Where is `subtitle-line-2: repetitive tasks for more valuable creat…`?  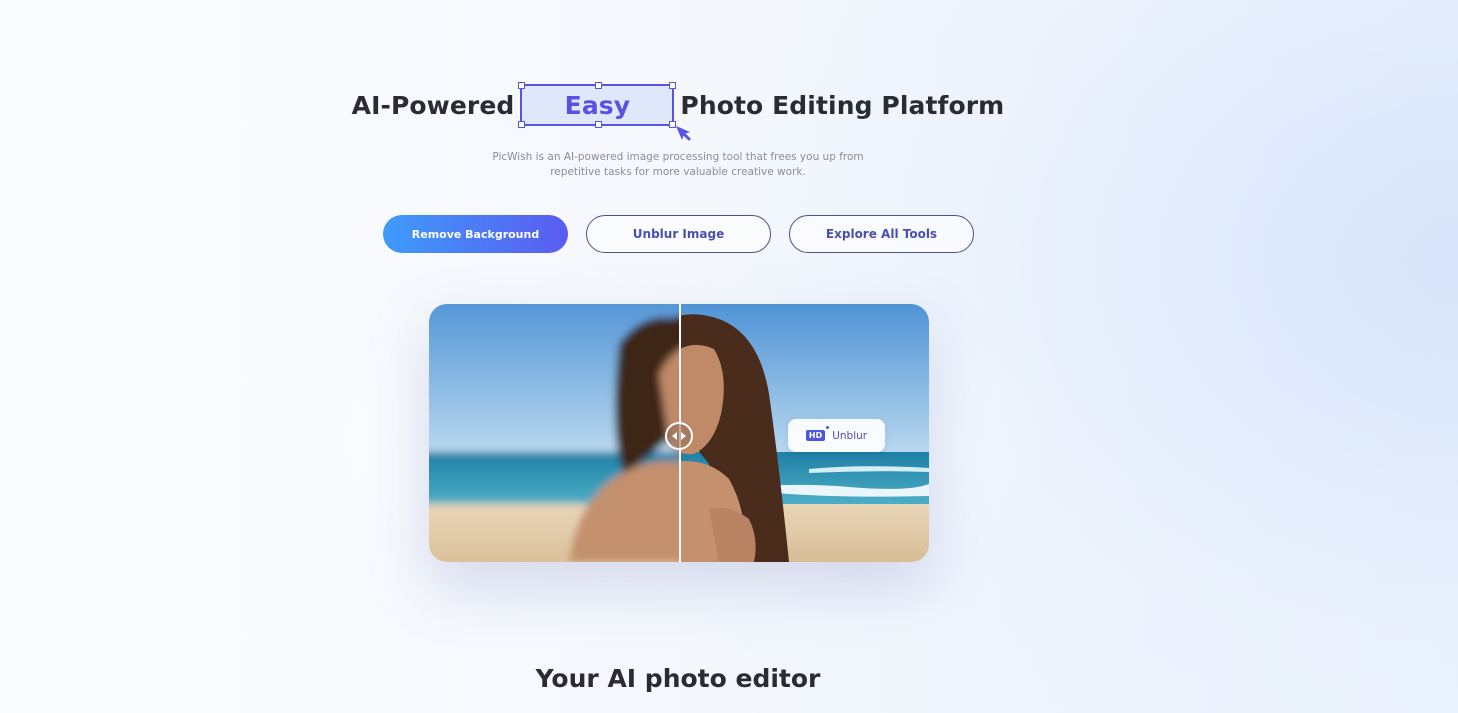 subtitle-line-2: repetitive tasks for more valuable creat… is located at coordinates (678, 172).